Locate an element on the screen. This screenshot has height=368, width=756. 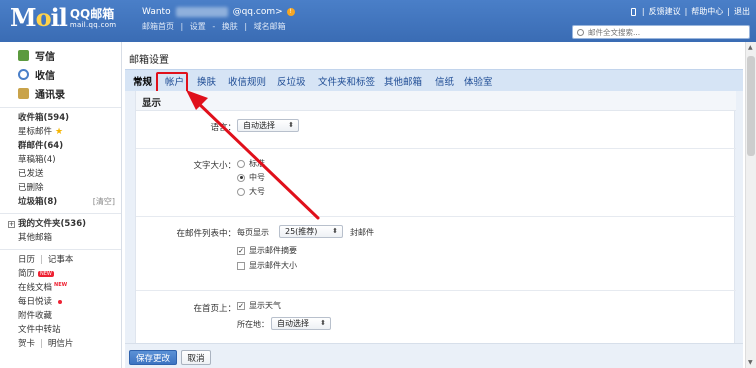
folder-label: 草稿箱(4) is located at coordinates (37, 160).